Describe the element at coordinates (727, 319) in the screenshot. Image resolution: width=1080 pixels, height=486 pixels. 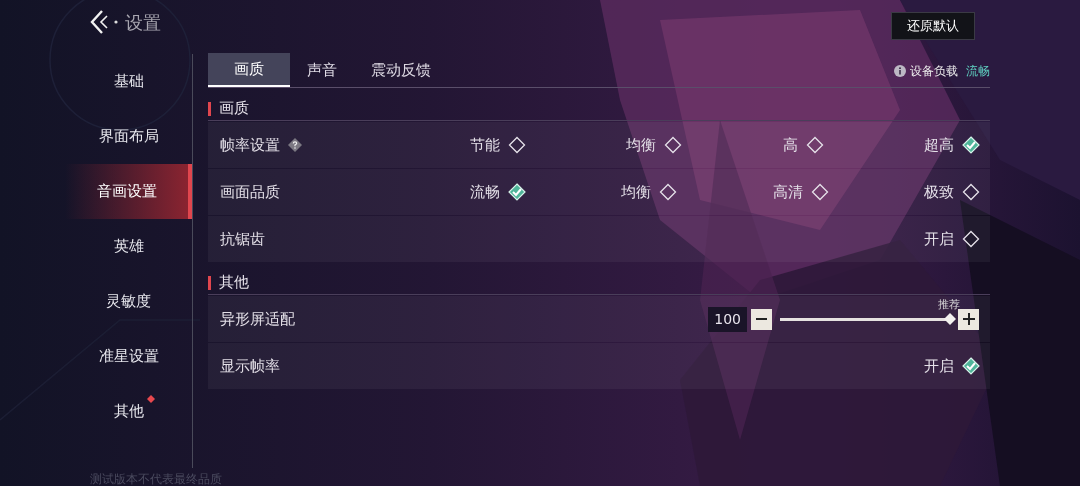
I see `slider-value: 100` at that location.